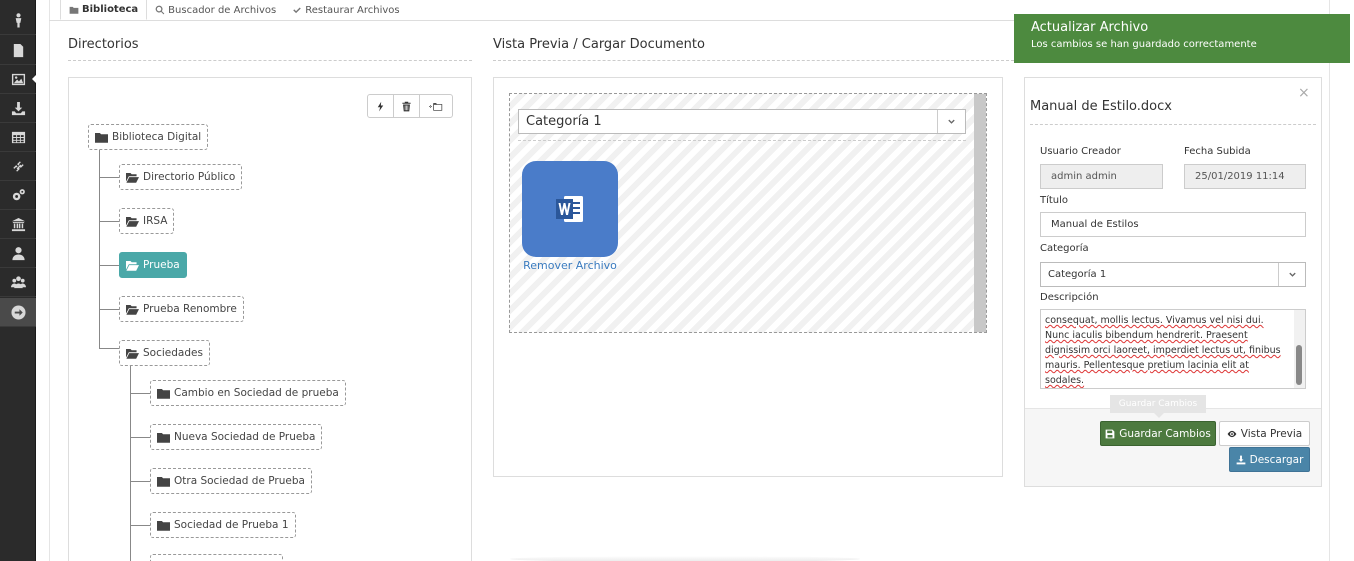  What do you see at coordinates (270, 60) in the screenshot?
I see `directories-divider` at bounding box center [270, 60].